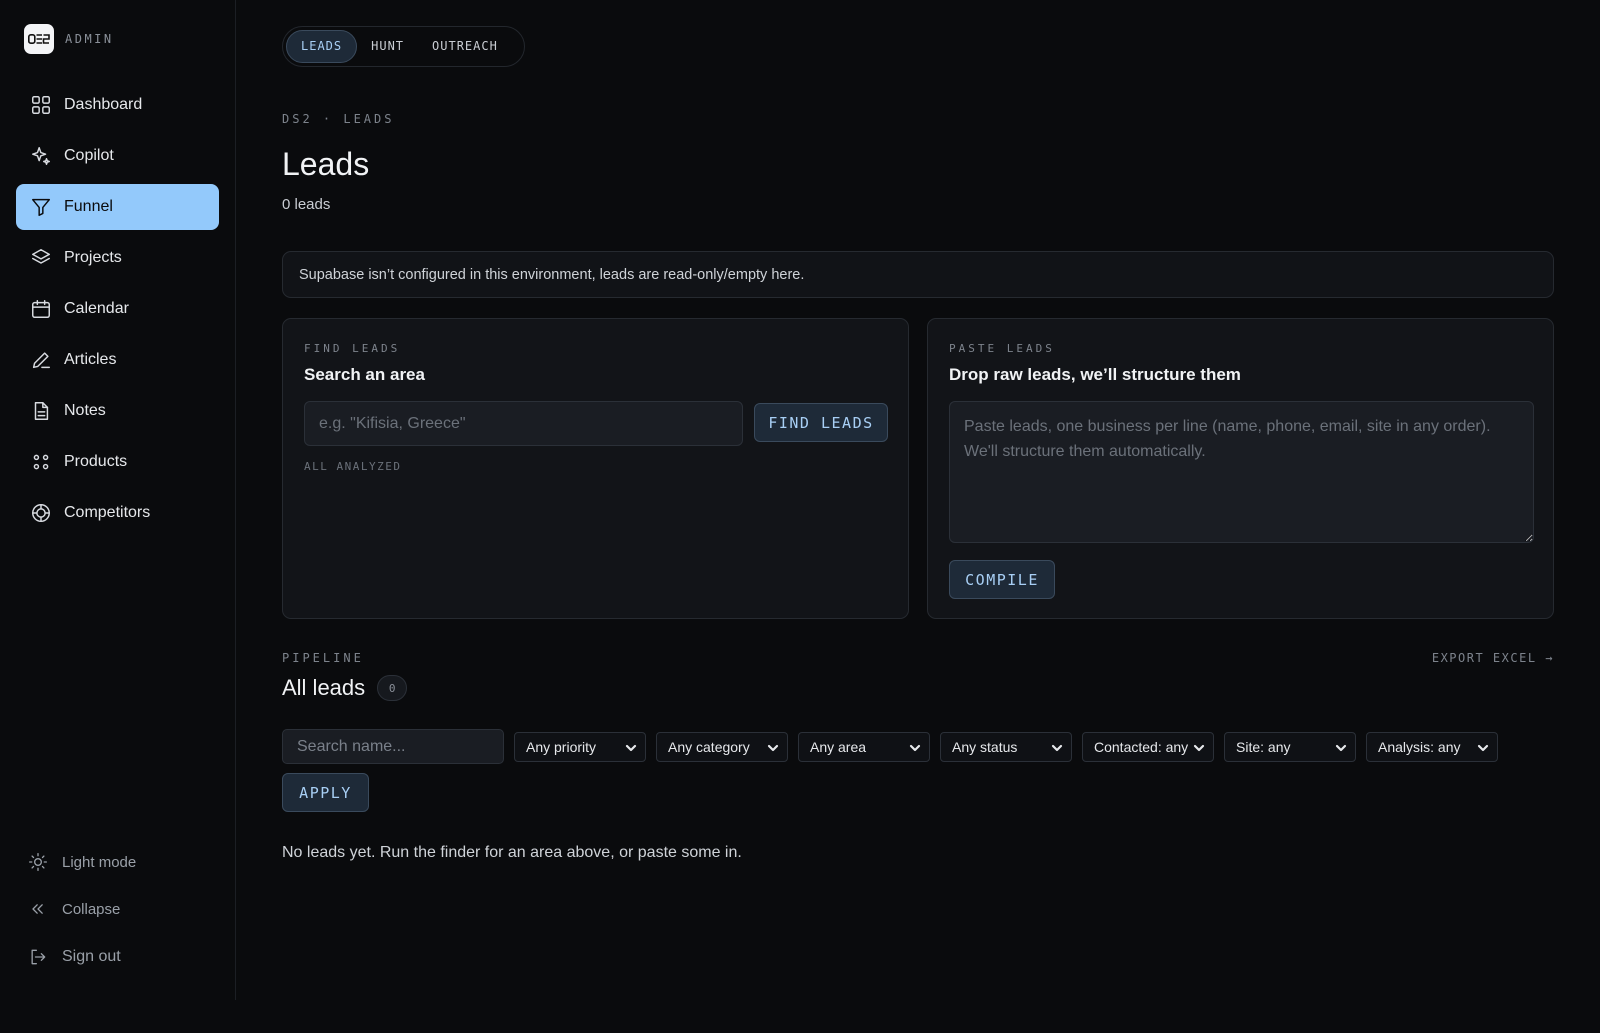  Describe the element at coordinates (41, 513) in the screenshot. I see `target-icon` at that location.